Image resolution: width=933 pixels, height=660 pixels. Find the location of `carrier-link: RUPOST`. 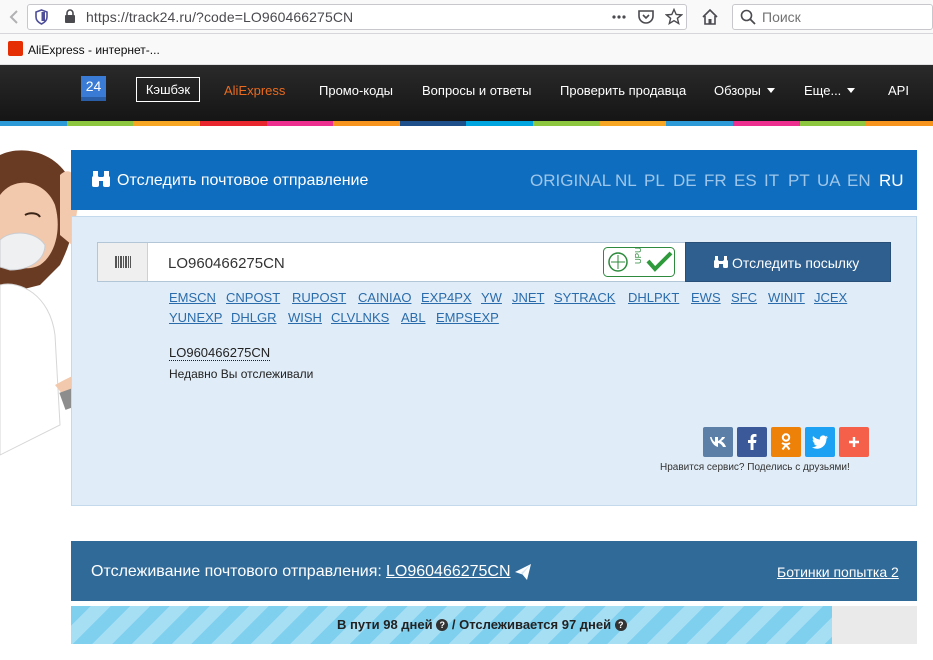

carrier-link: RUPOST is located at coordinates (319, 297).